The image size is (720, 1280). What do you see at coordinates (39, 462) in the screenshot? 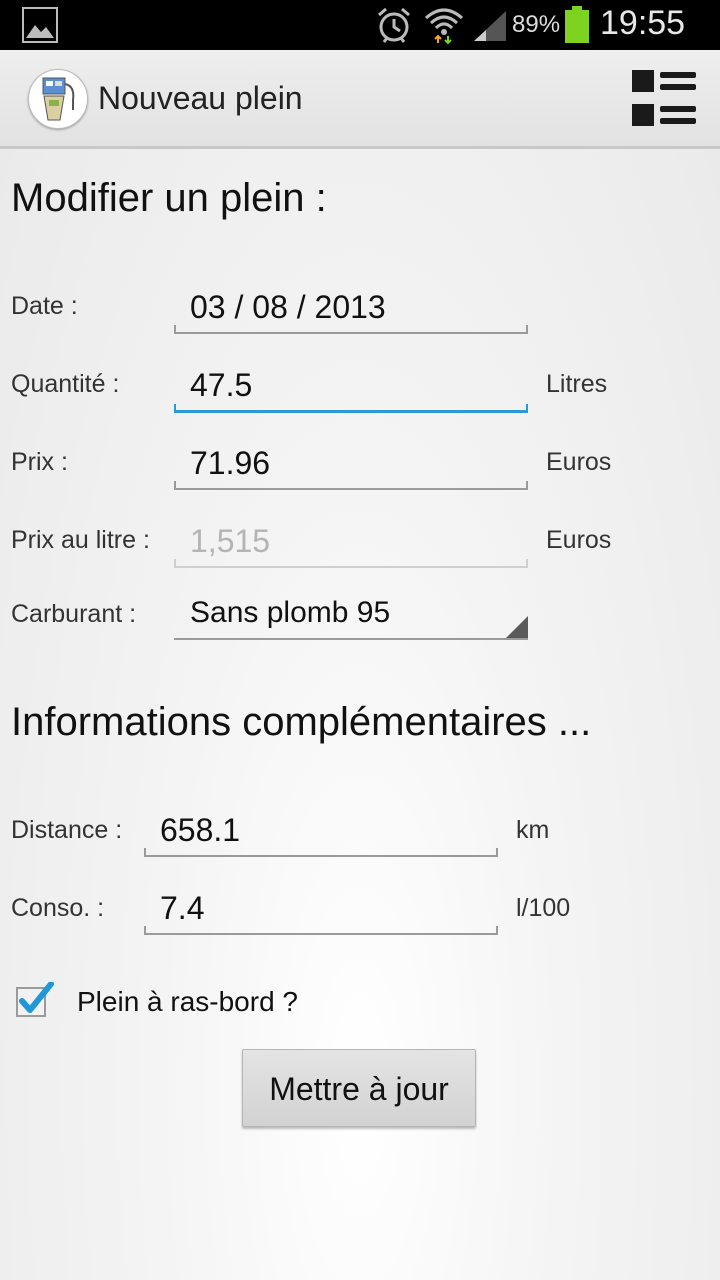
I see `price-label: Prix :` at bounding box center [39, 462].